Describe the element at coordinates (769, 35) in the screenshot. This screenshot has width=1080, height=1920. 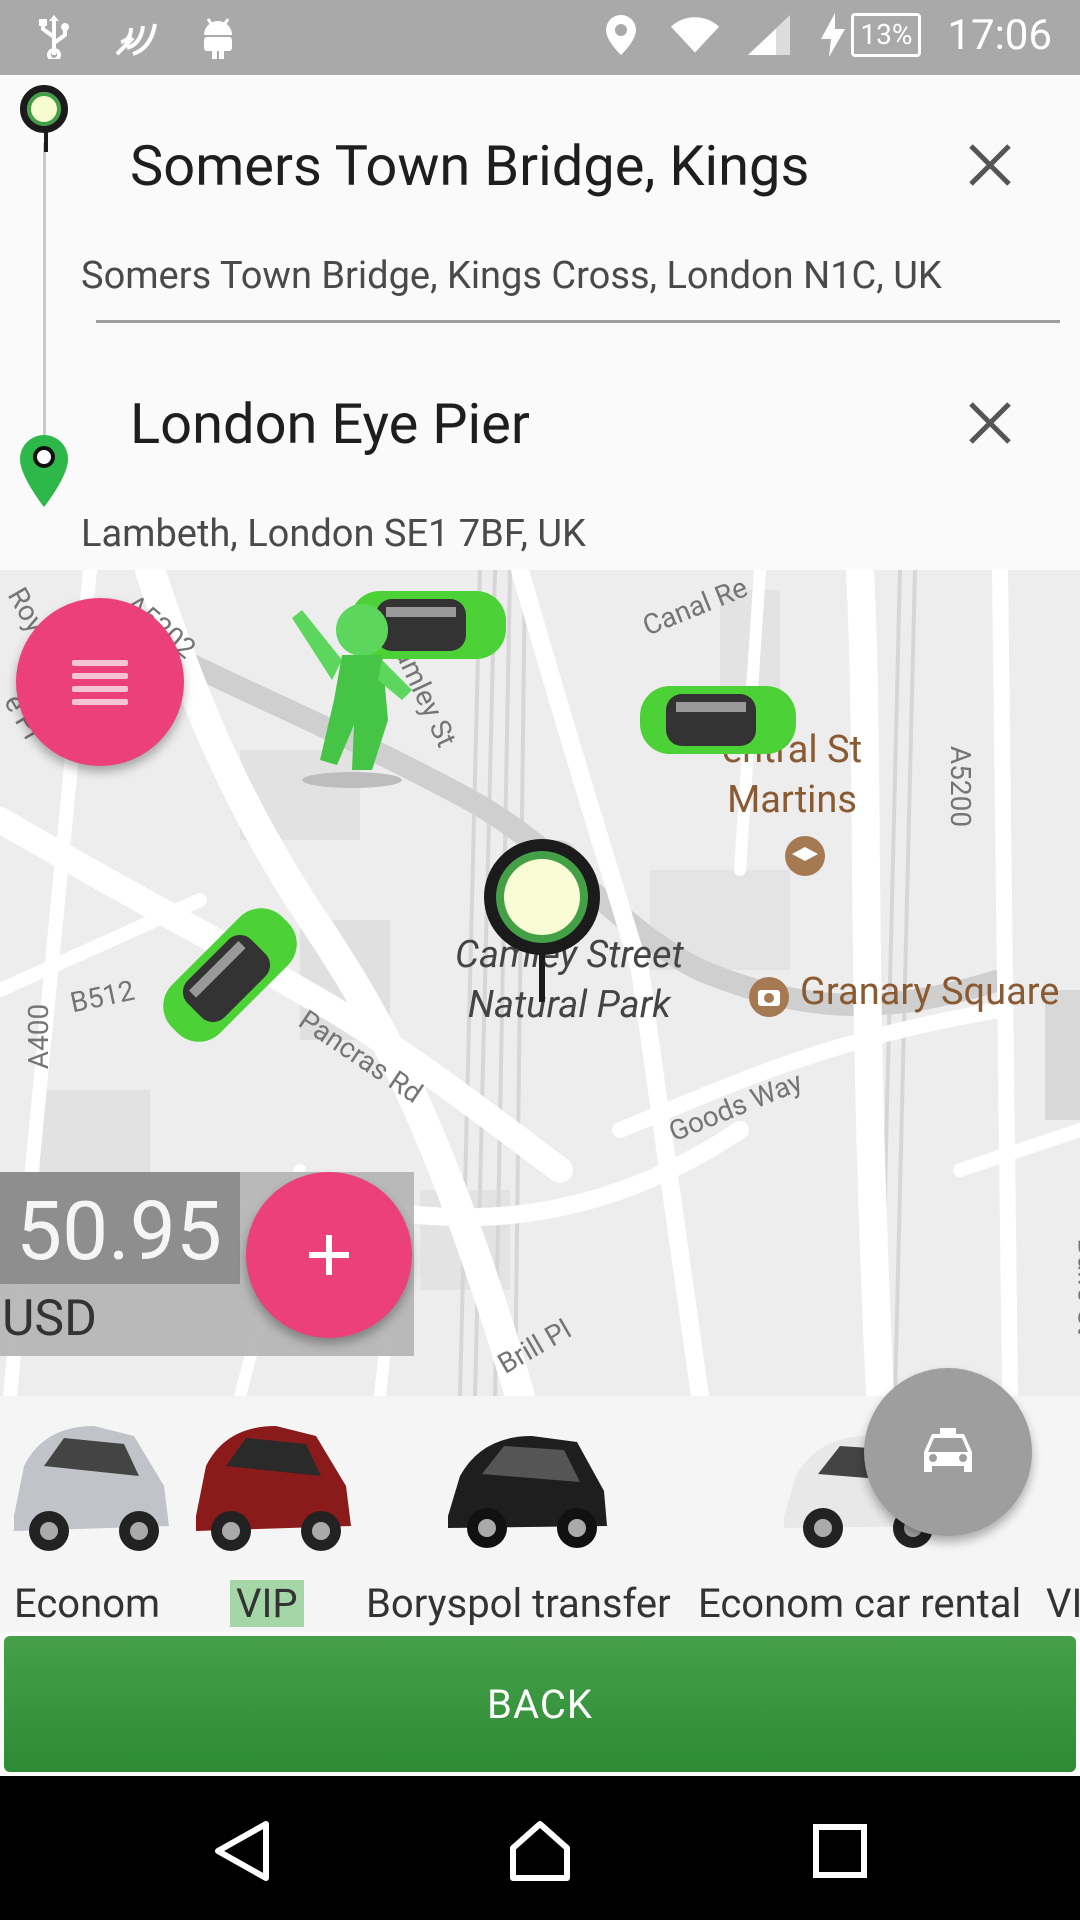
I see `cell-signal-icon` at that location.